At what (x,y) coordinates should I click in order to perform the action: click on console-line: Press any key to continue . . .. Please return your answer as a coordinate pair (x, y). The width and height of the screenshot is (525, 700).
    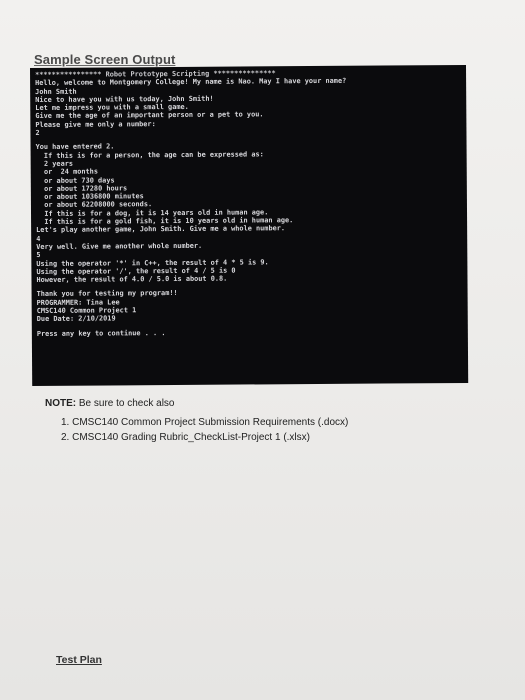
    Looking at the image, I should click on (101, 333).